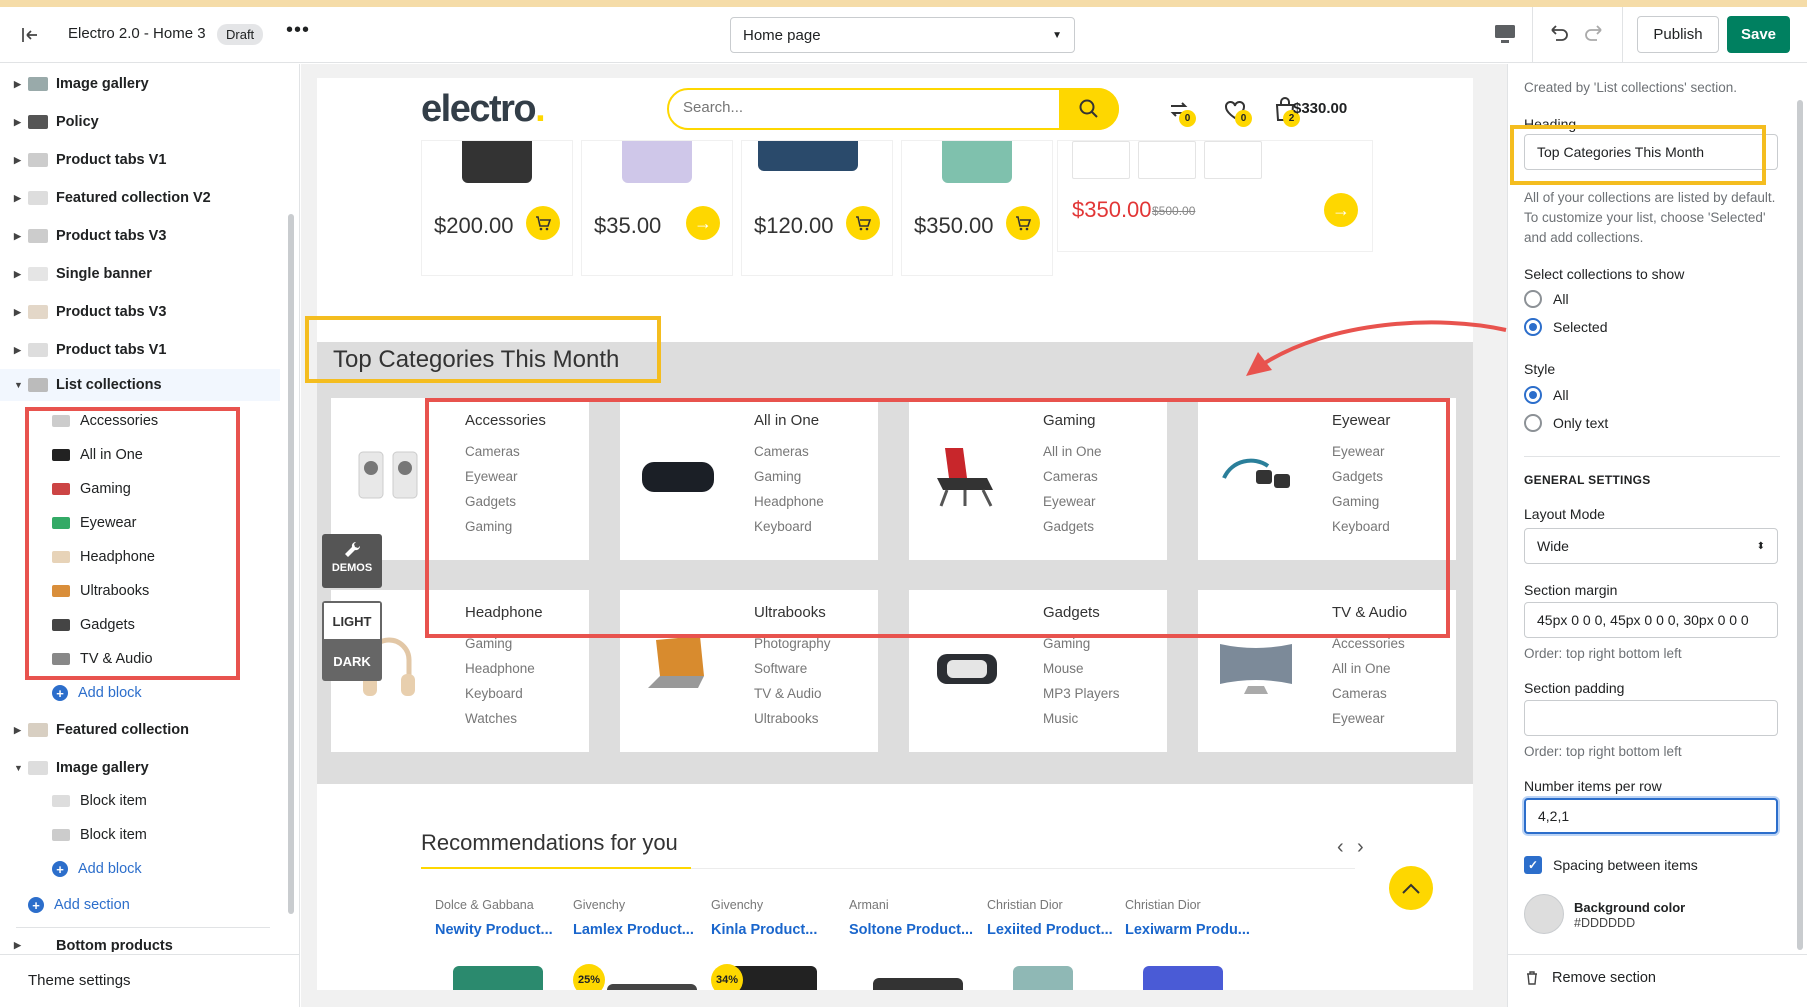 This screenshot has height=1007, width=1807. Describe the element at coordinates (79, 905) in the screenshot. I see `add-section-button: + Add section` at that location.